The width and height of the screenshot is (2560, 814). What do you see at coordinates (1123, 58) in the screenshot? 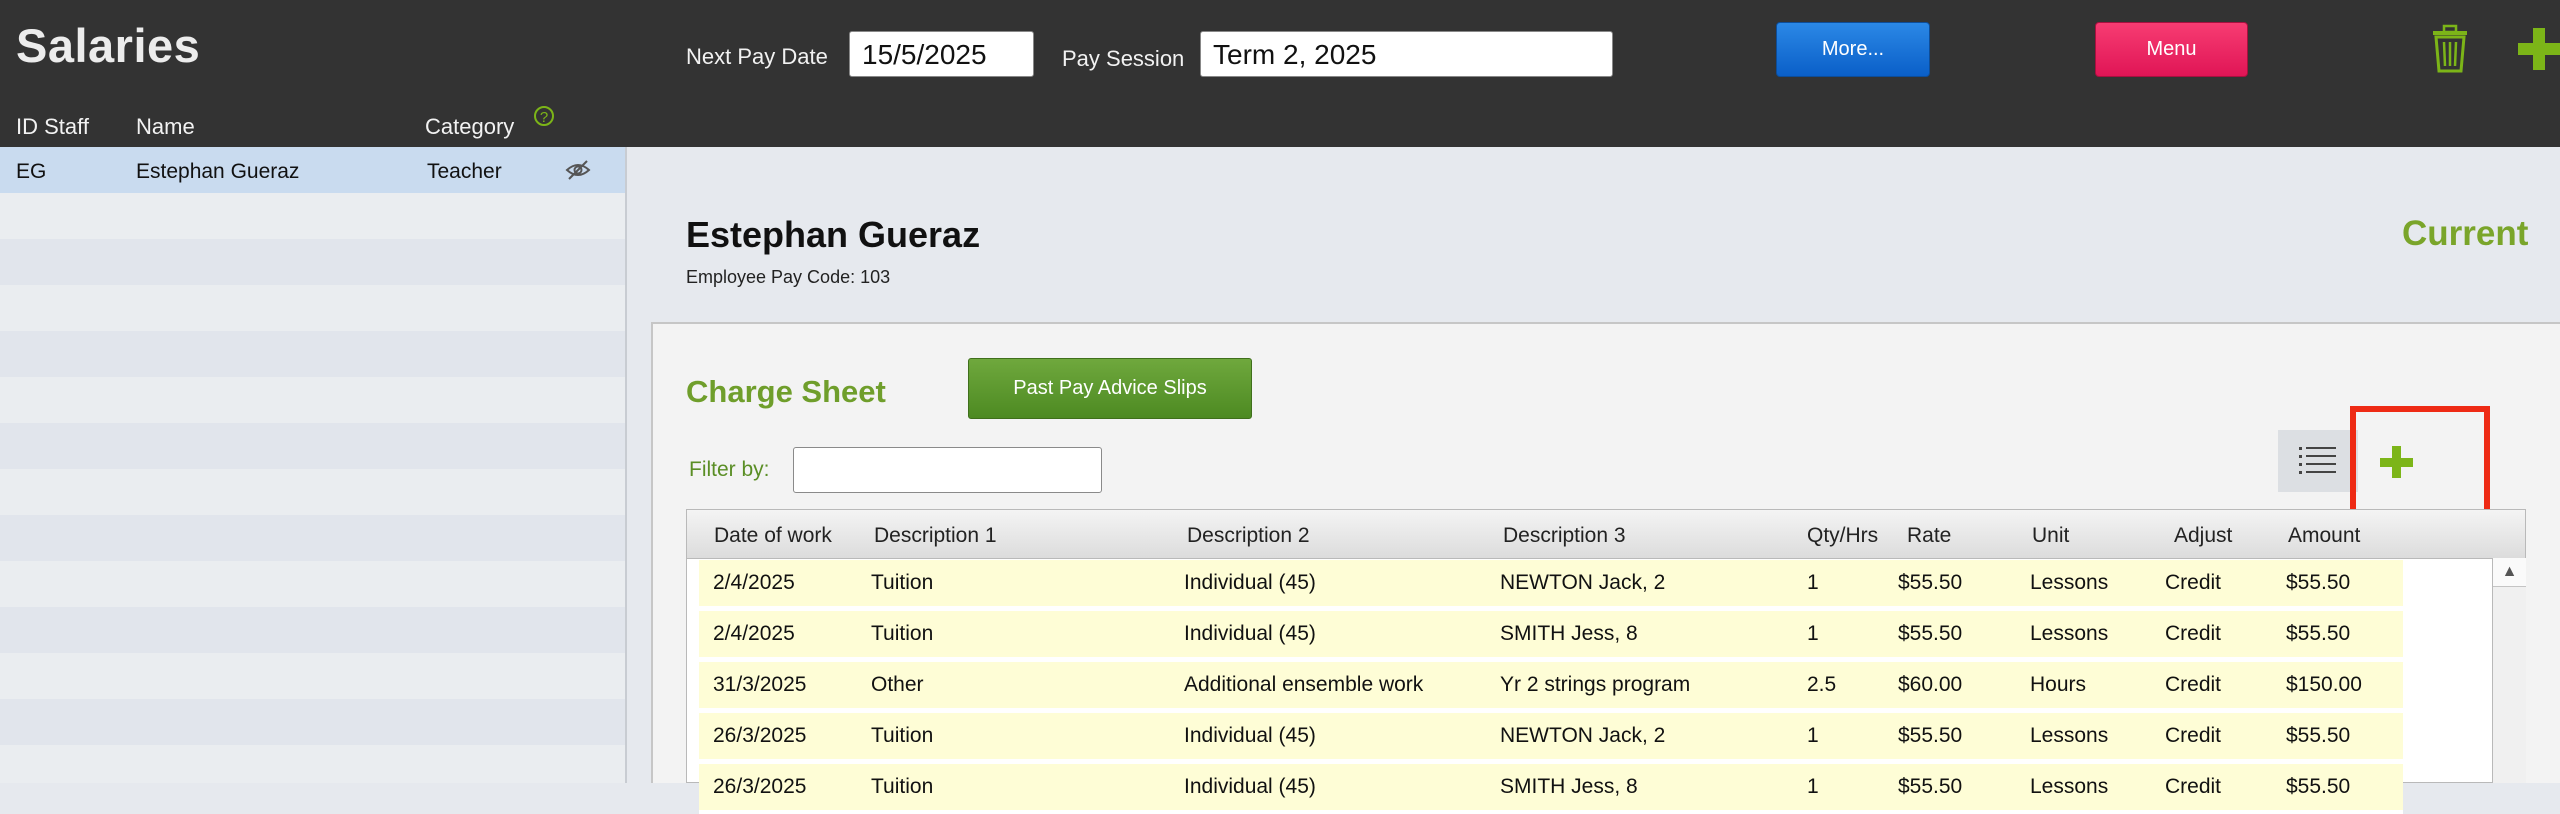
I see `pay-session-label: Pay Session` at bounding box center [1123, 58].